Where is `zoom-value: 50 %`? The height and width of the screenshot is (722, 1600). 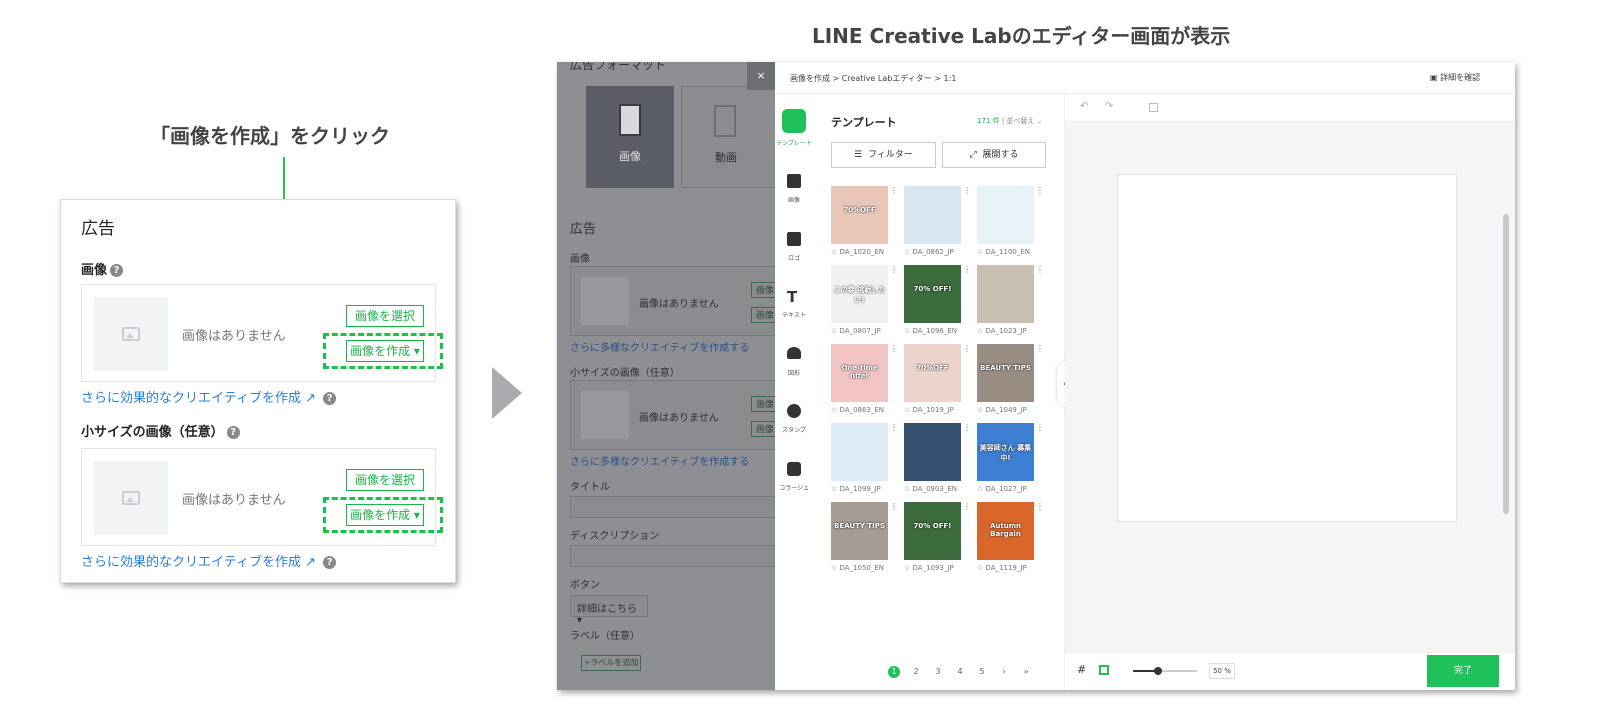
zoom-value: 50 % is located at coordinates (1222, 671).